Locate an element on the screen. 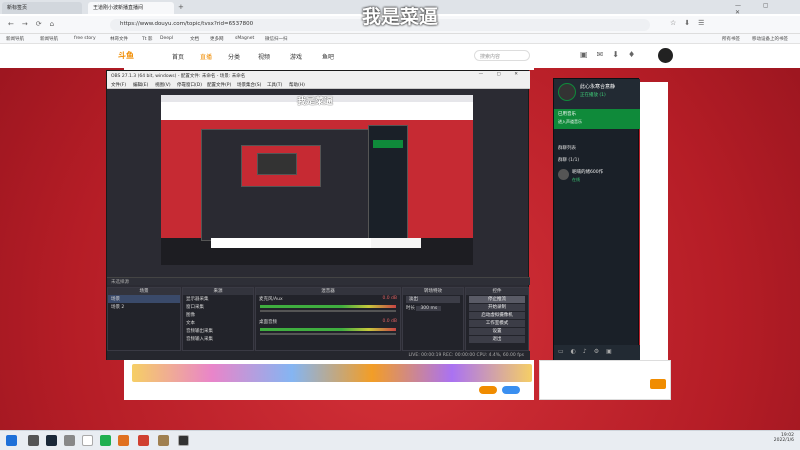 This screenshot has height=450, width=800. gift-send-button is located at coordinates (488, 390).